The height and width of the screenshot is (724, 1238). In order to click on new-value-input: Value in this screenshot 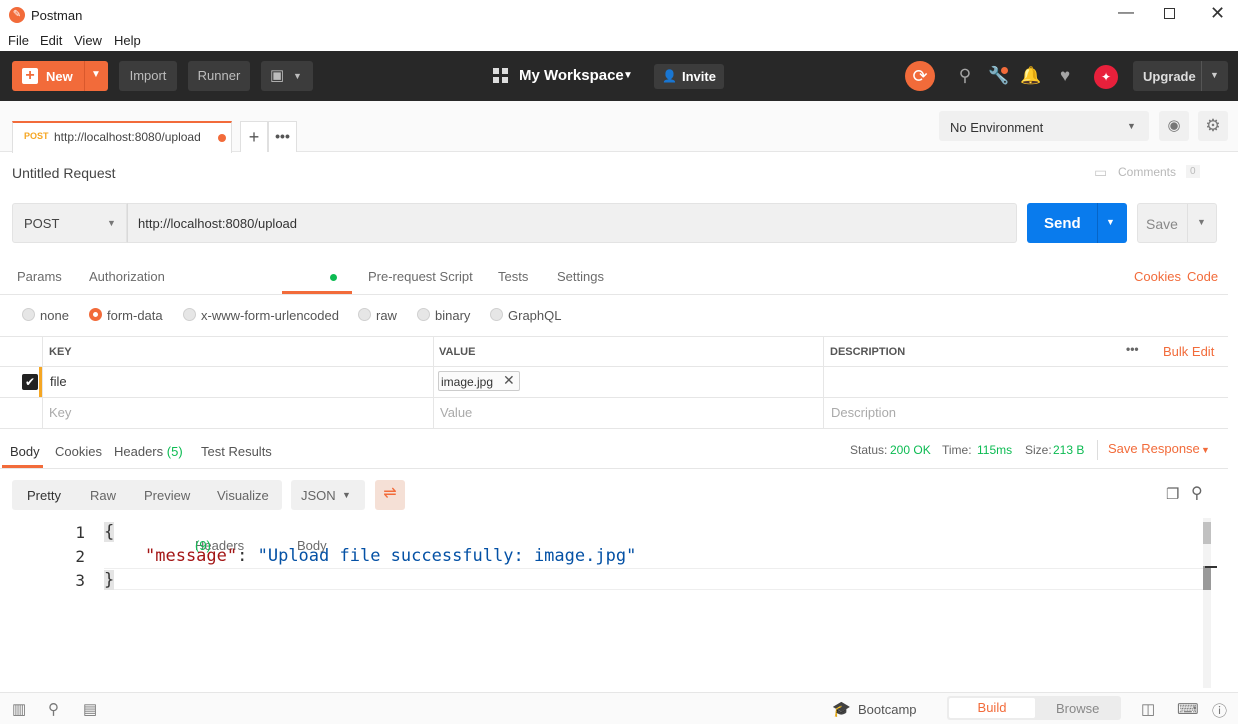, I will do `click(456, 412)`.